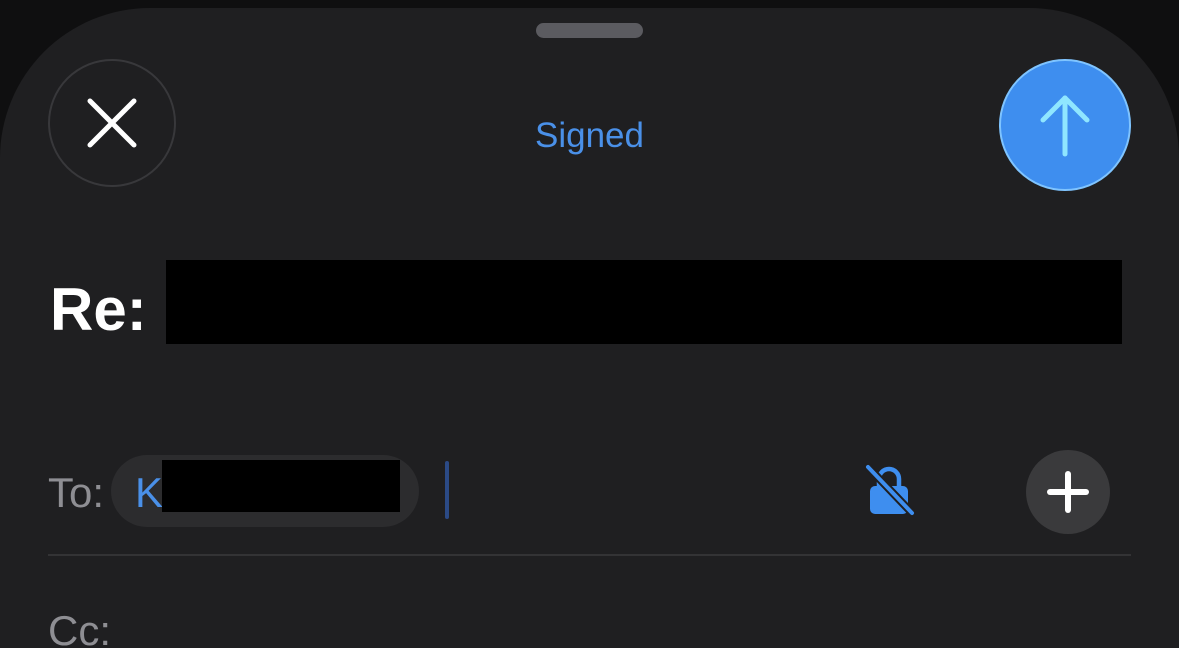 The height and width of the screenshot is (648, 1179). I want to click on subject-field: Re:, so click(98, 310).